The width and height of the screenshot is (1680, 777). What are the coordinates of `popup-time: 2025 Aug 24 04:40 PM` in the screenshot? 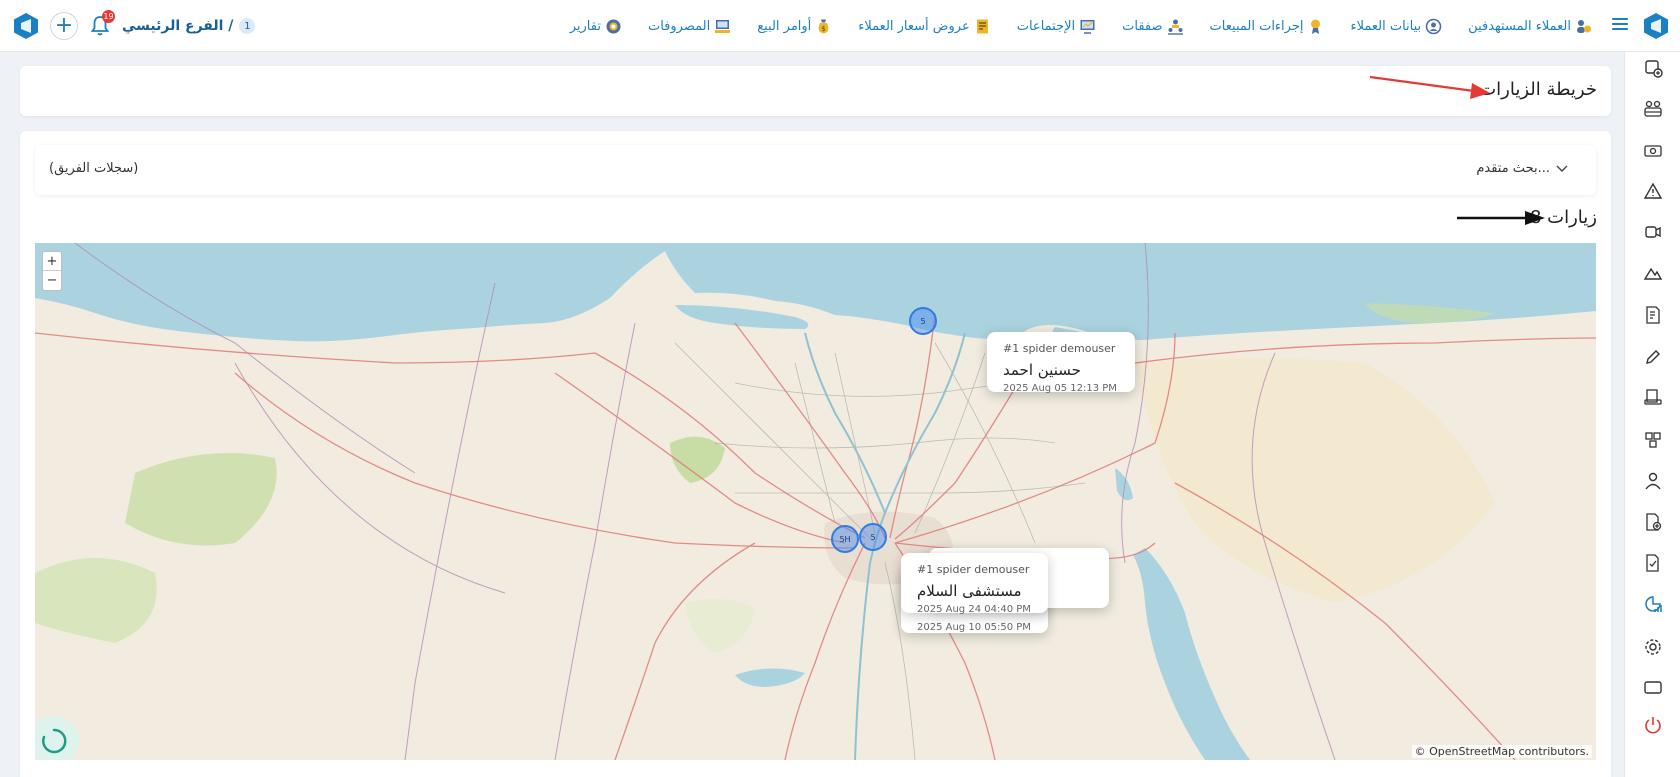 It's located at (974, 609).